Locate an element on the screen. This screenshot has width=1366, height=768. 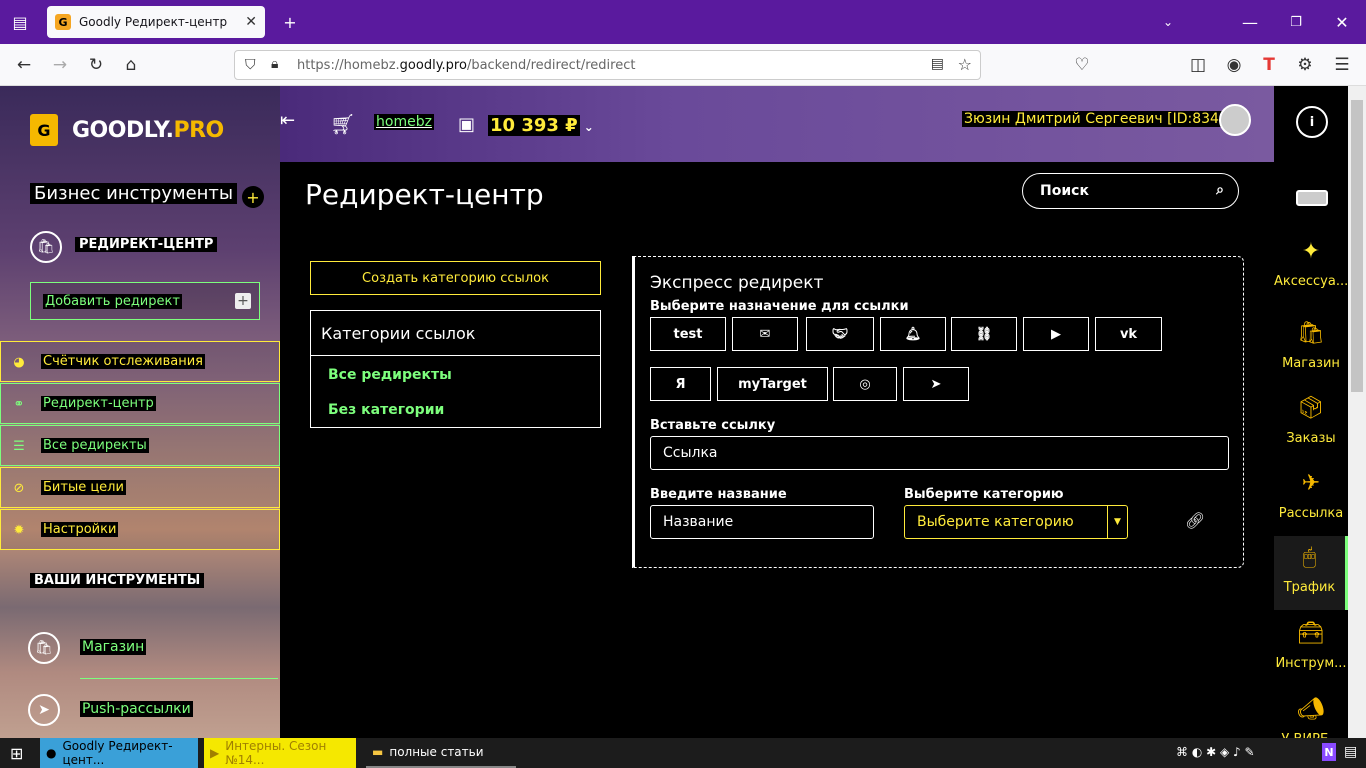
app-menu-icon: ☰ is located at coordinates (1342, 65).